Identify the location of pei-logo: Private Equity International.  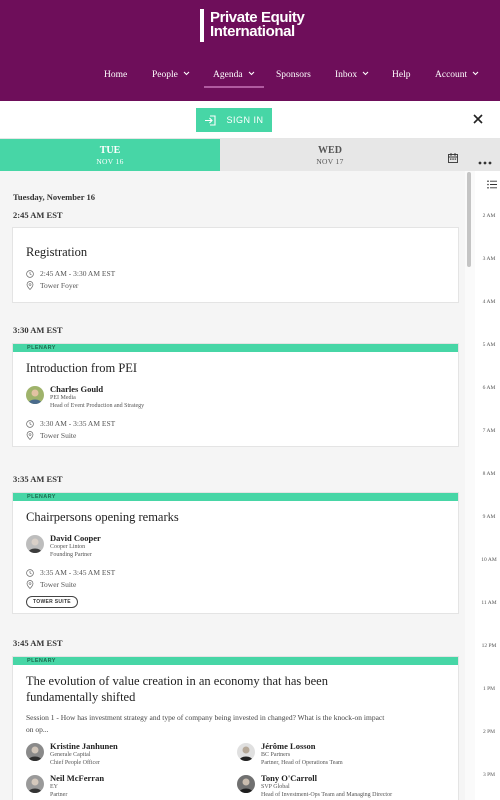
(252, 25).